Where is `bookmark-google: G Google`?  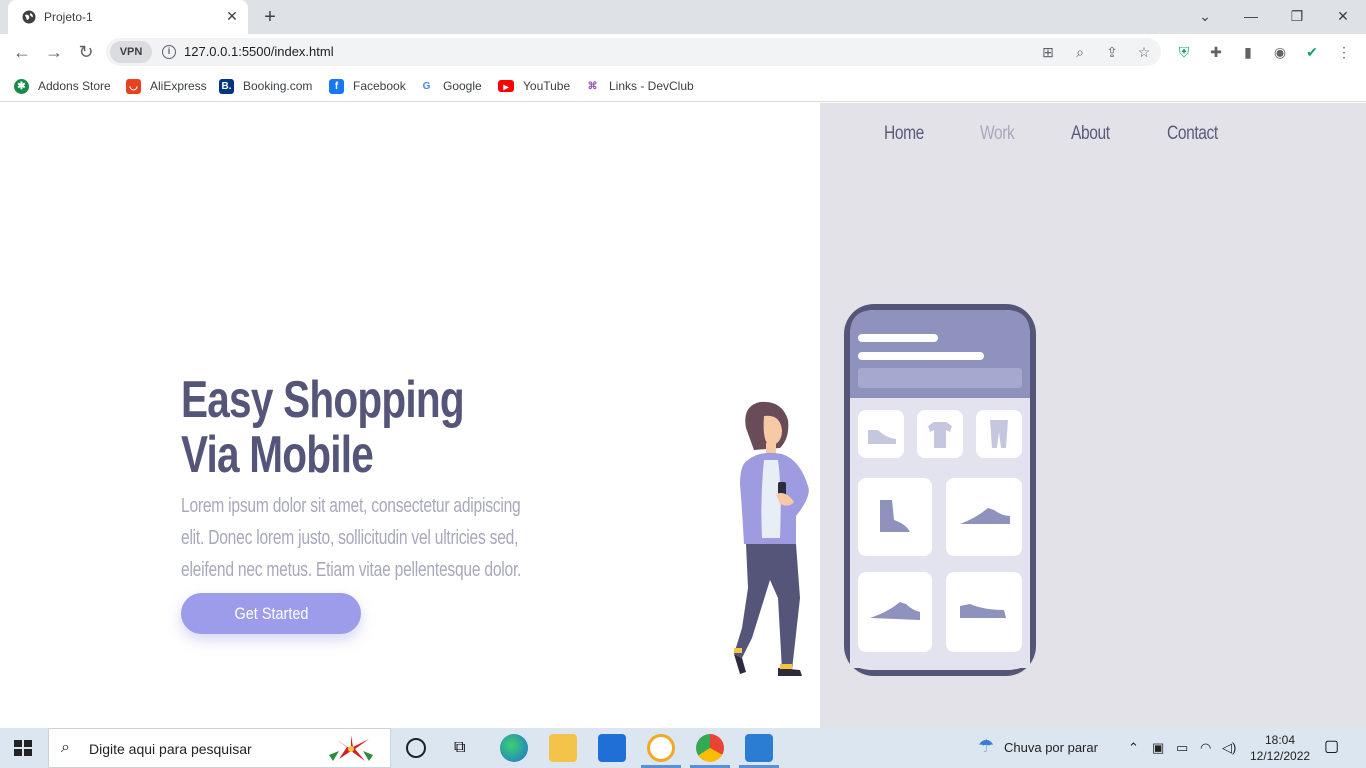 bookmark-google: G Google is located at coordinates (450, 86).